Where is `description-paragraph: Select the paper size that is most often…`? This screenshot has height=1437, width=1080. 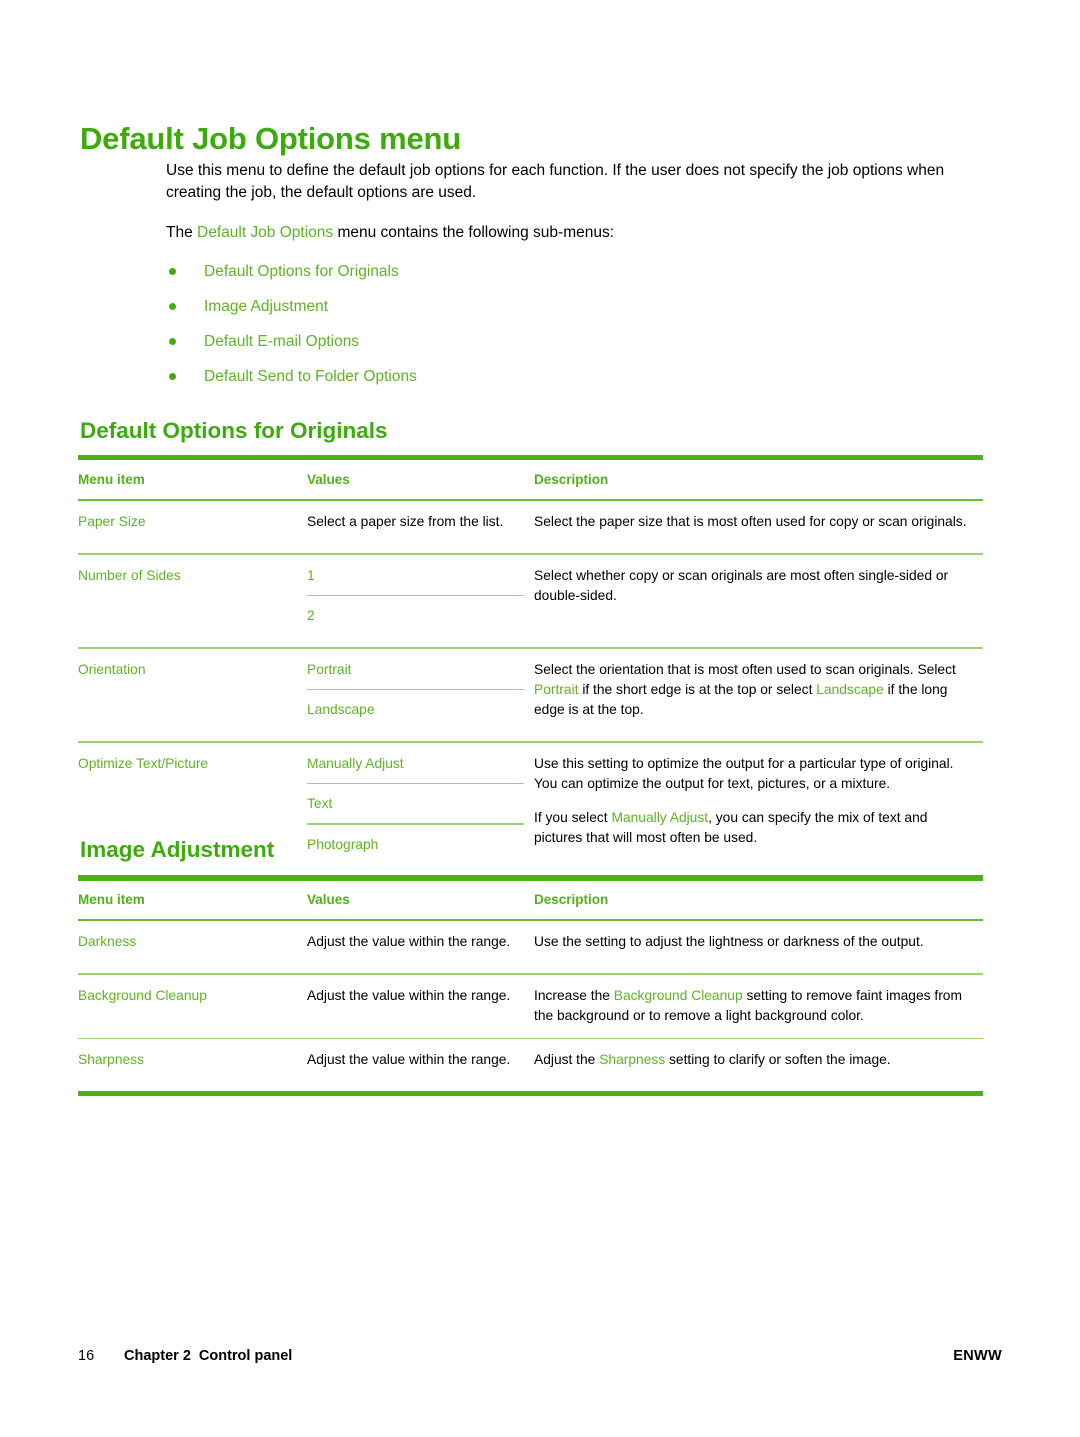
description-paragraph: Select the paper size that is most often… is located at coordinates (750, 521).